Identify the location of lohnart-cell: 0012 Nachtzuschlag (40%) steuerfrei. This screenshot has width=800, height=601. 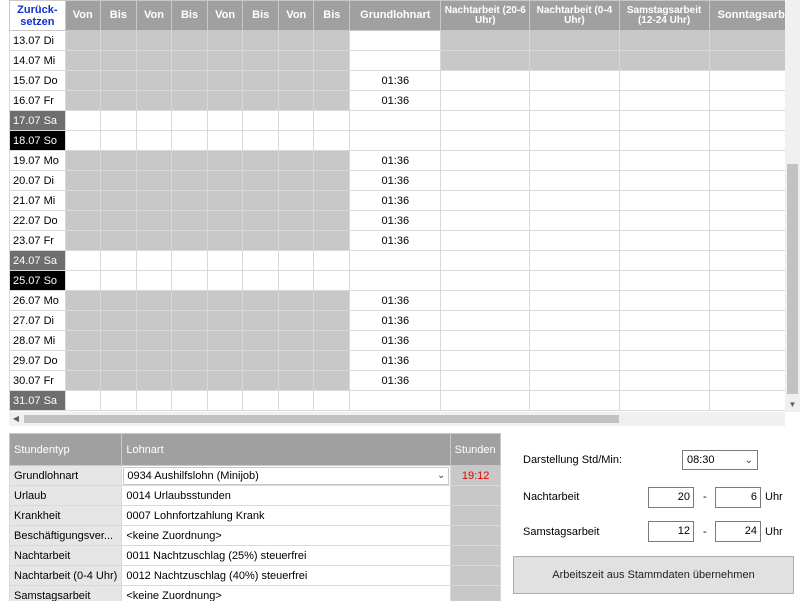
(286, 575).